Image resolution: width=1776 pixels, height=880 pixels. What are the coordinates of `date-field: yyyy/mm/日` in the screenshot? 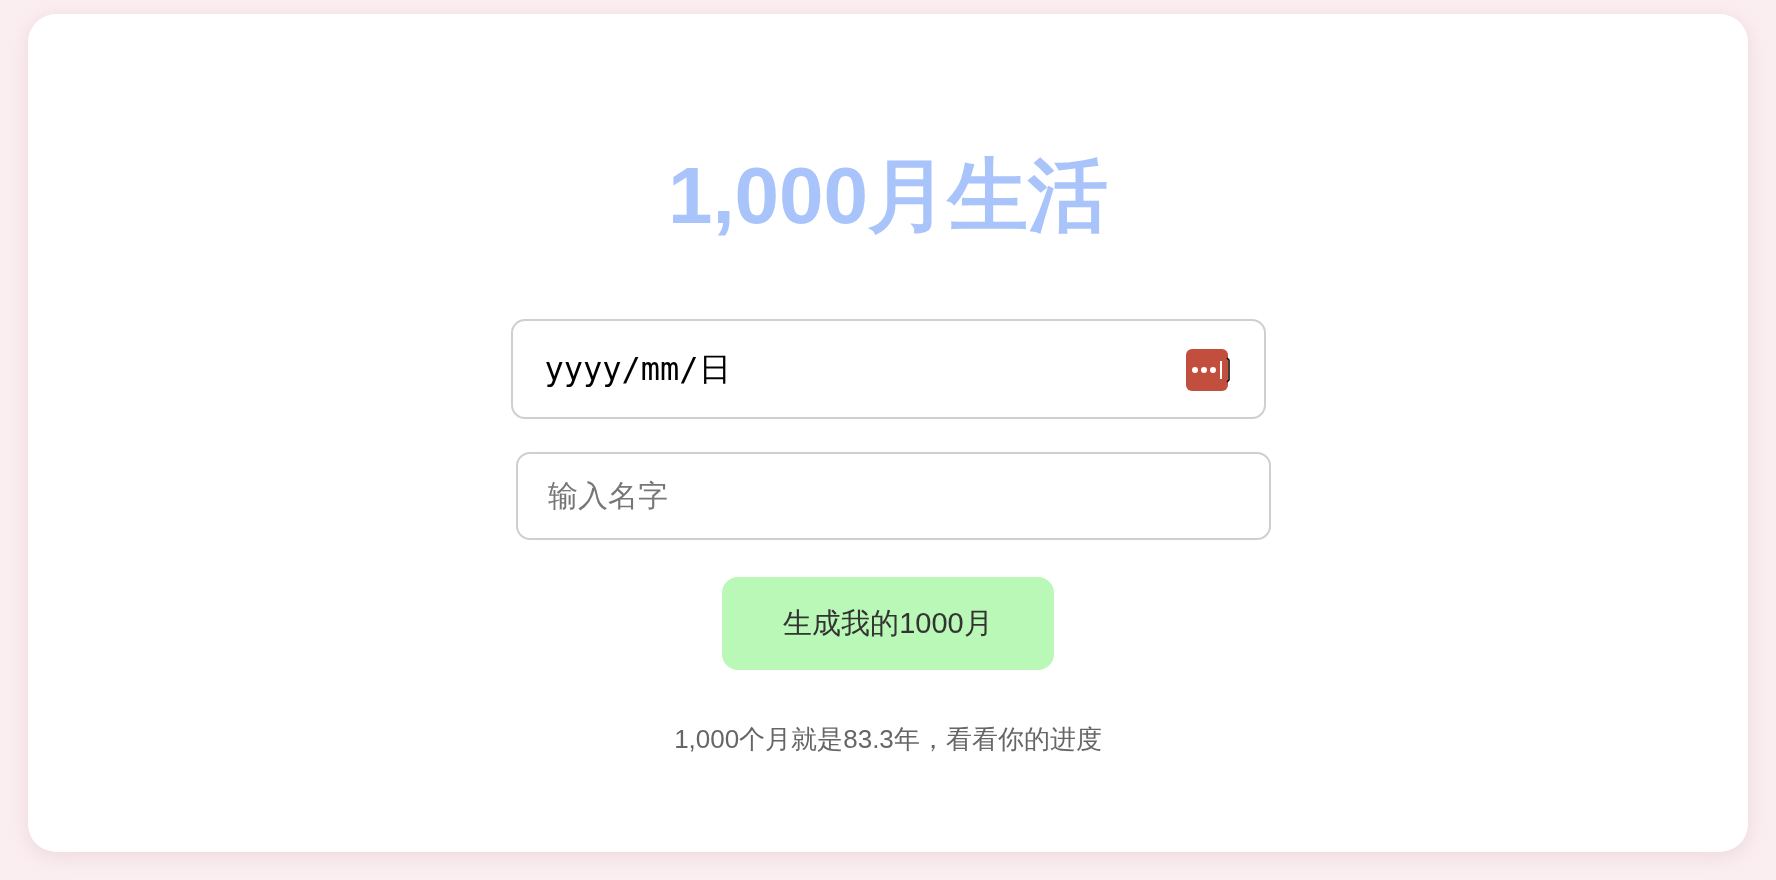 It's located at (888, 369).